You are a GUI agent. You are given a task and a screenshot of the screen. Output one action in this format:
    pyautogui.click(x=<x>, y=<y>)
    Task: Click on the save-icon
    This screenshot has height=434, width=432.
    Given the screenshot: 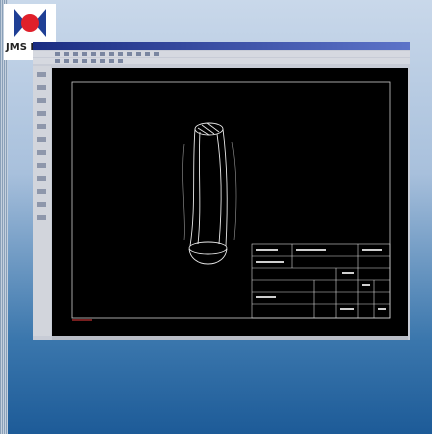 What is the action you would take?
    pyautogui.click(x=75, y=54)
    